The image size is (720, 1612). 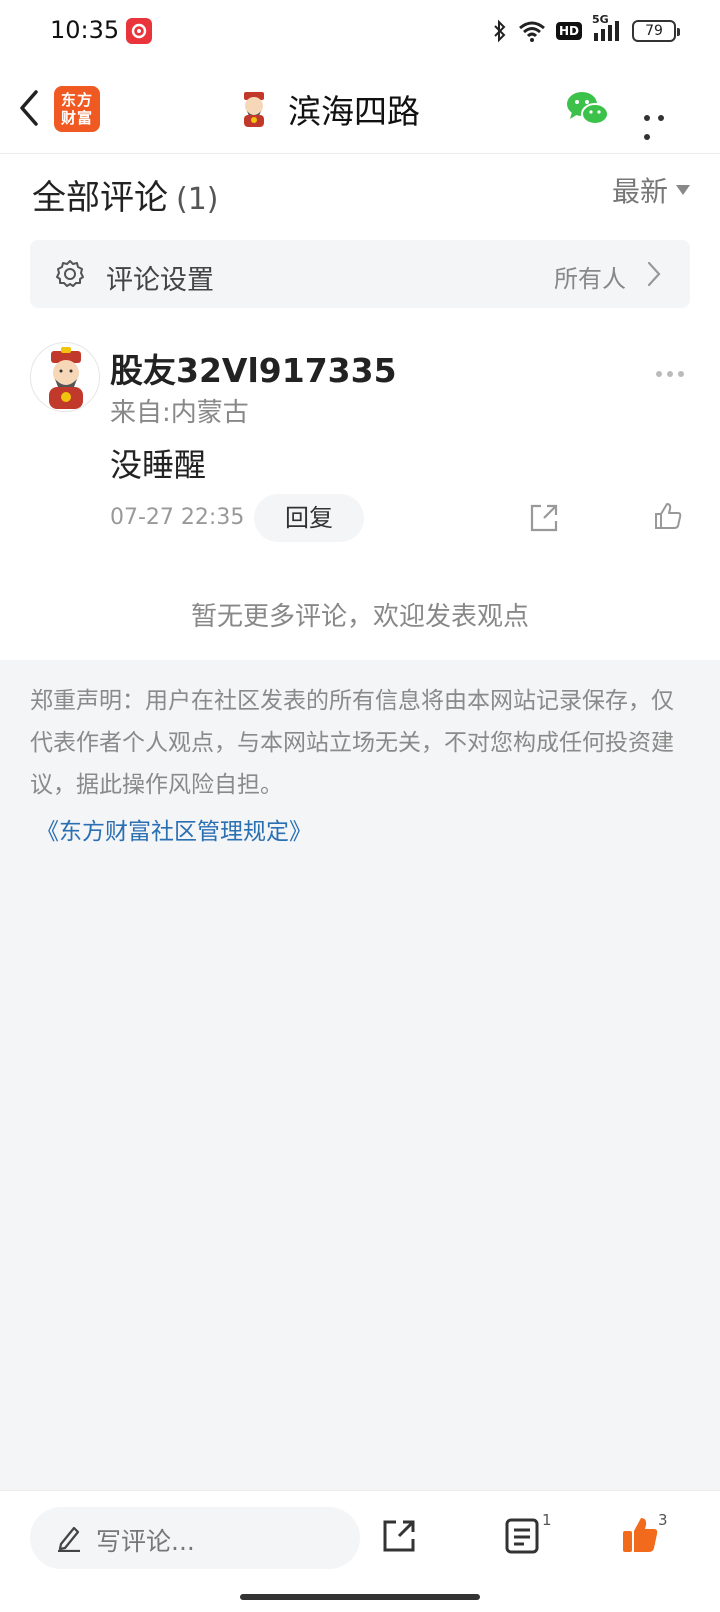 I want to click on comment-location: 来自:内蒙古, so click(x=179, y=413).